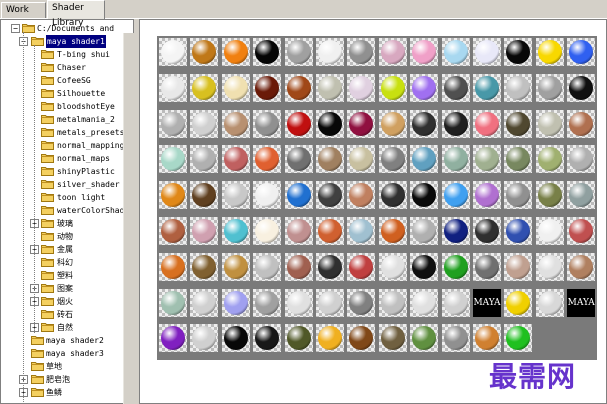 Image resolution: width=607 pixels, height=404 pixels. What do you see at coordinates (65, 262) in the screenshot?
I see `tree-item: 科幻` at bounding box center [65, 262].